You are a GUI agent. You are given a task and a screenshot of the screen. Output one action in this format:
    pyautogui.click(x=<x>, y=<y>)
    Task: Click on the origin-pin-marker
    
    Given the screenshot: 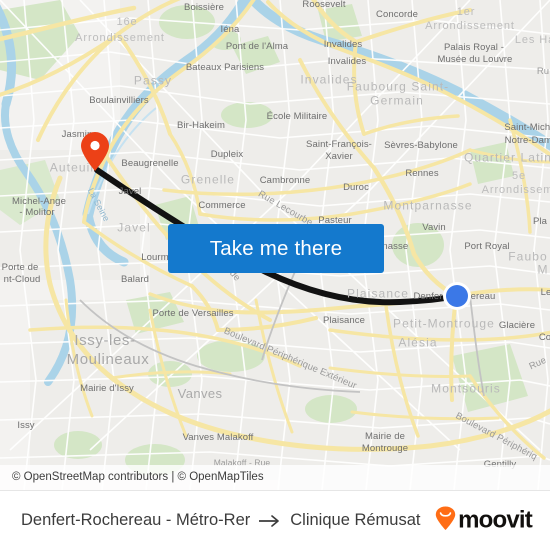 What is the action you would take?
    pyautogui.click(x=95, y=152)
    